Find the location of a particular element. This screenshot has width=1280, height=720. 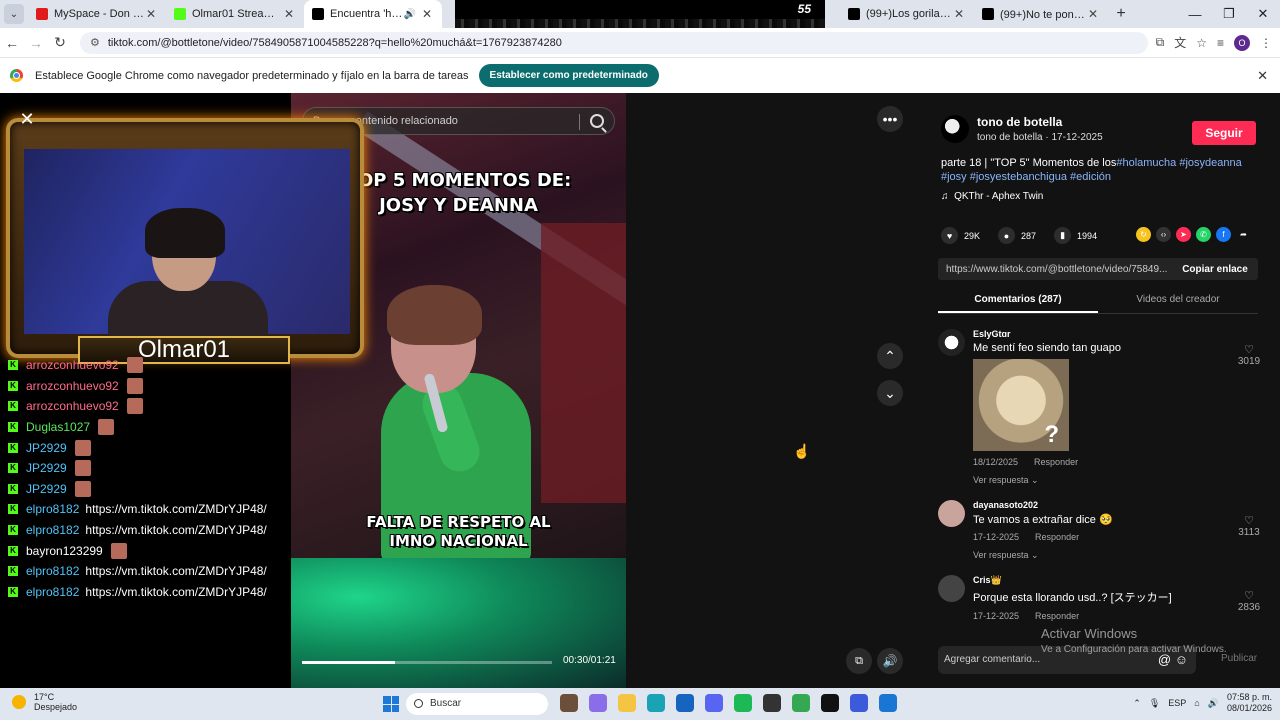

follow-button: Seguir is located at coordinates (1224, 133).